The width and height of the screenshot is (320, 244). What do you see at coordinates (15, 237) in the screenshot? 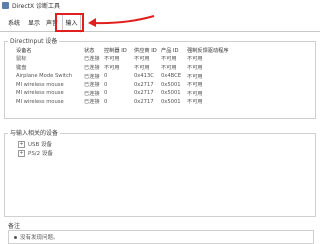
I see `bullet-icon` at bounding box center [15, 237].